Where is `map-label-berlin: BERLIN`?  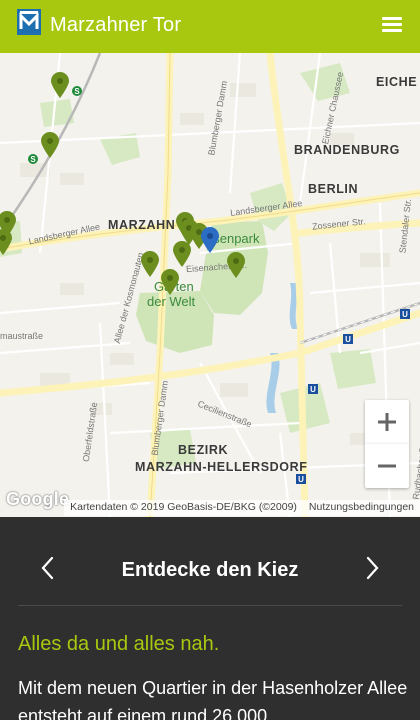 map-label-berlin: BERLIN is located at coordinates (333, 189).